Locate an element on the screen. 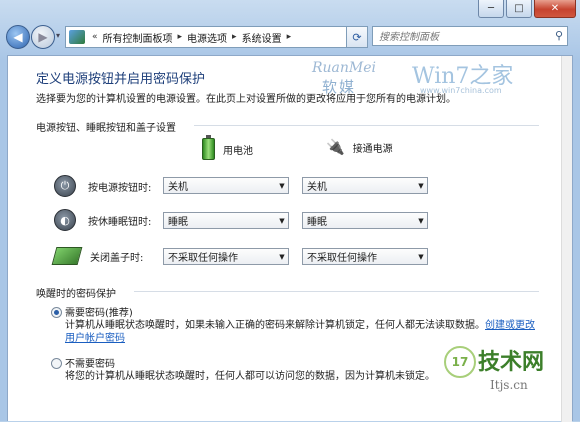 The height and width of the screenshot is (422, 580). lid-close-battery-select: 不采取任何操作 ▼ is located at coordinates (226, 256).